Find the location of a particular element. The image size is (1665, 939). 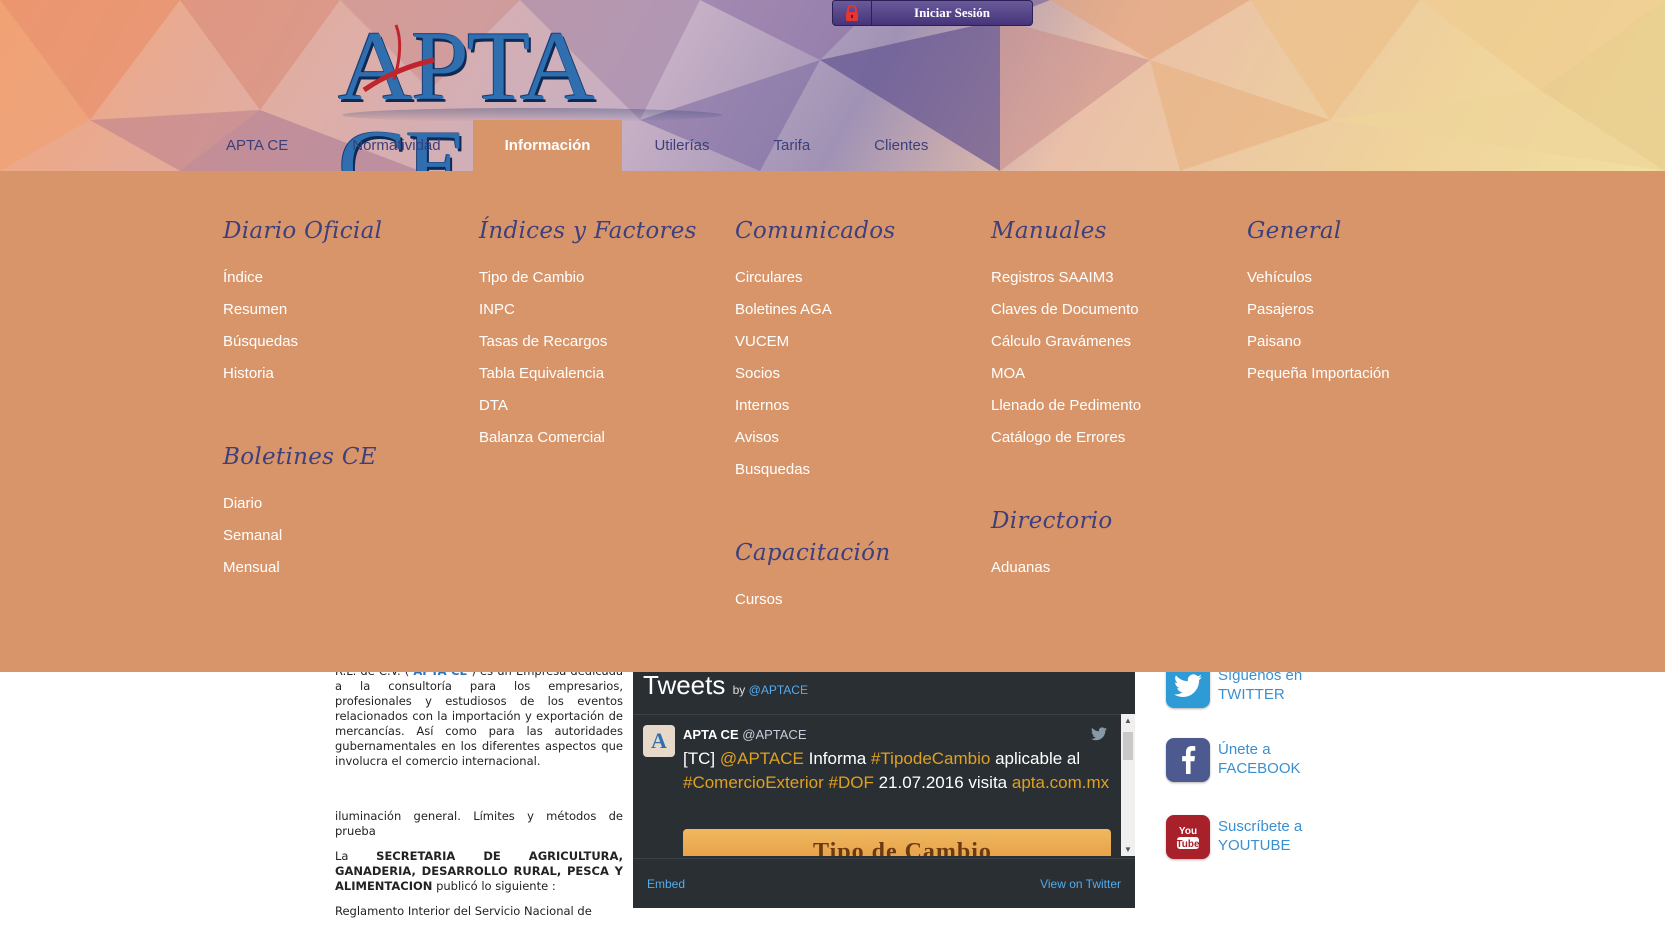

lock-icon is located at coordinates (852, 13).